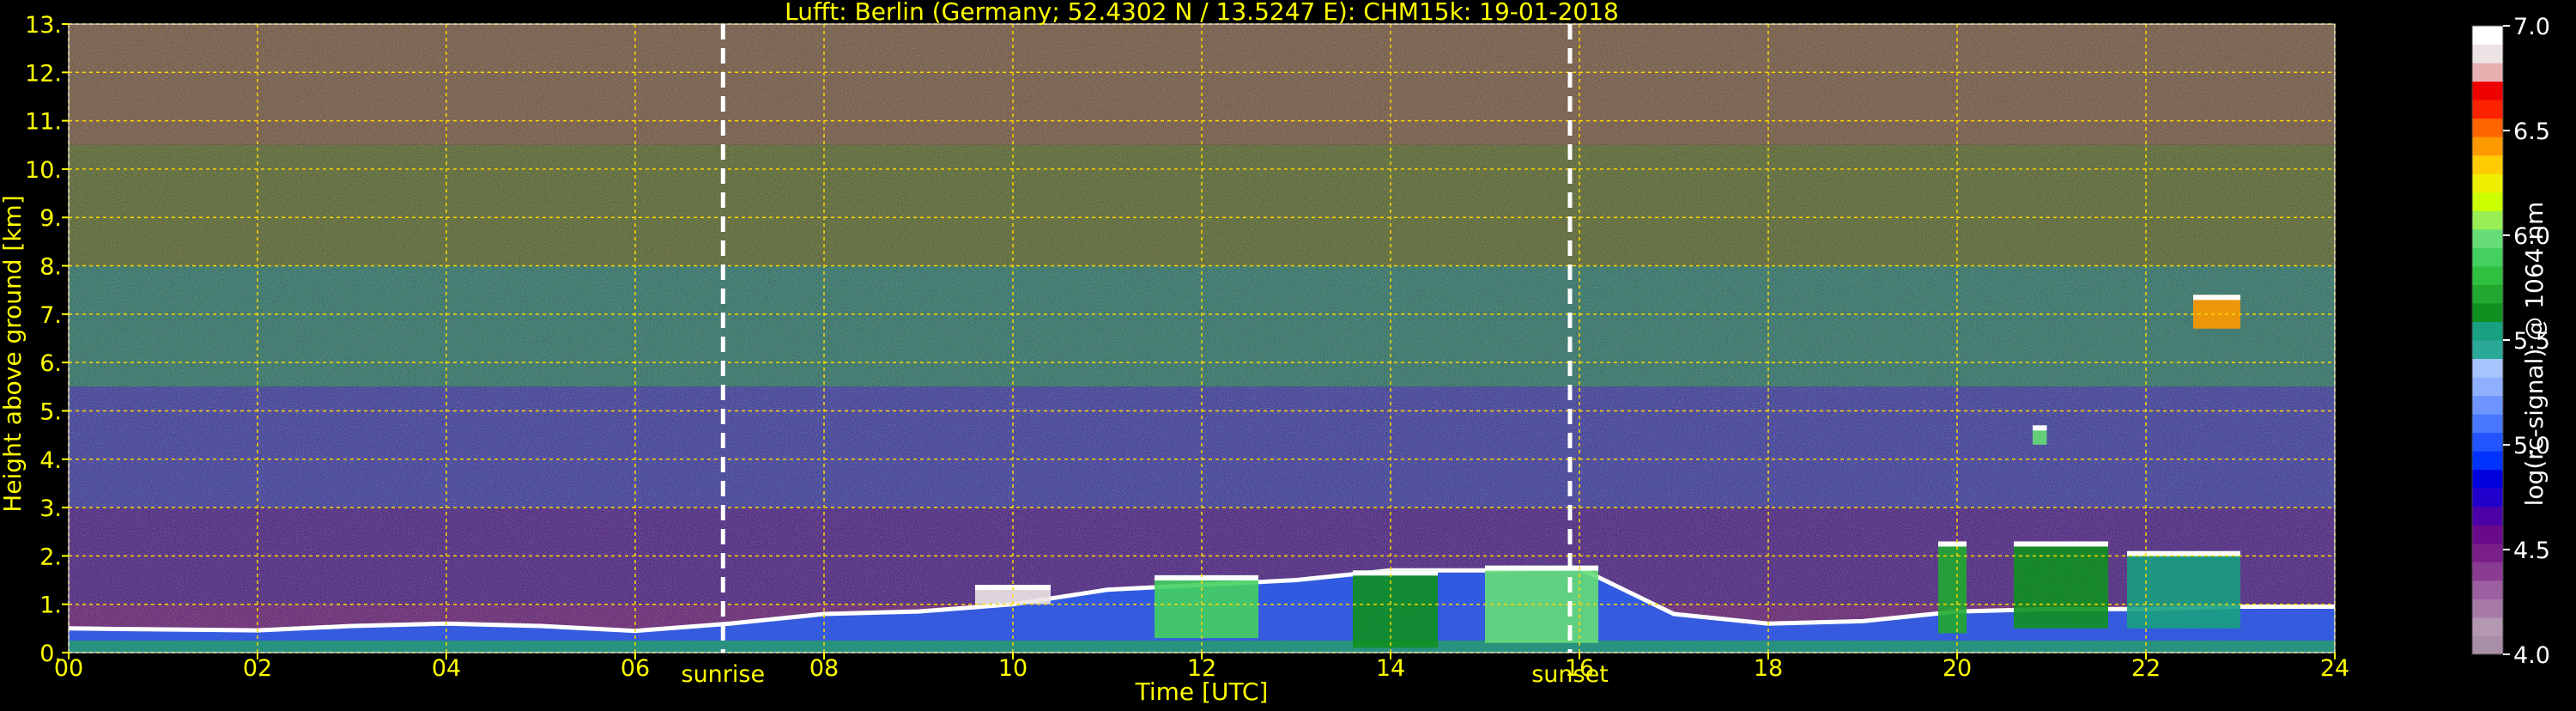 Image resolution: width=2576 pixels, height=711 pixels. What do you see at coordinates (2146, 668) in the screenshot?
I see `x-tick-label: 22` at bounding box center [2146, 668].